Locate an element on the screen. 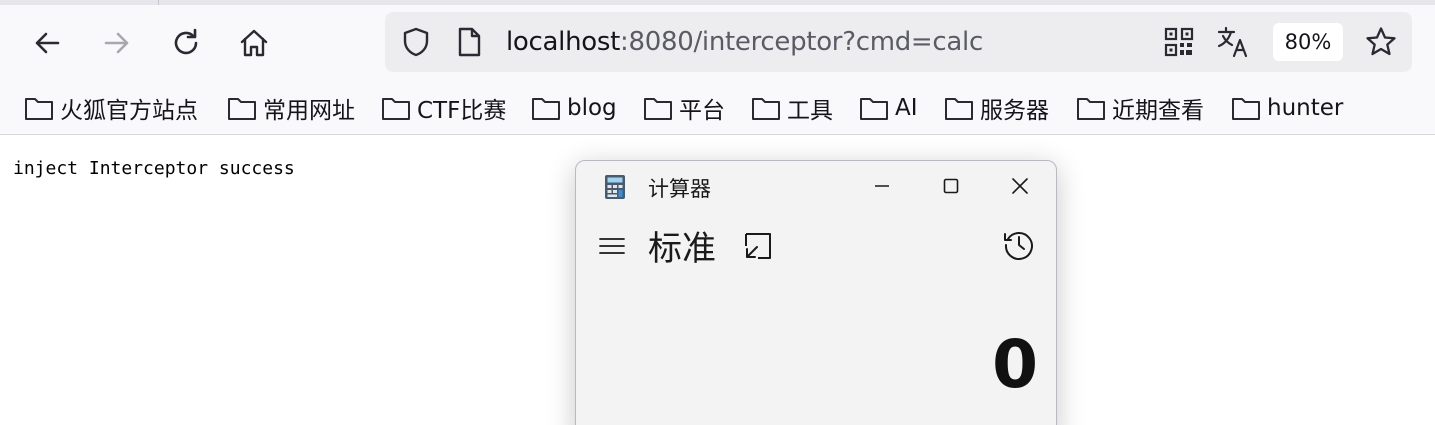  home-icon is located at coordinates (254, 43).